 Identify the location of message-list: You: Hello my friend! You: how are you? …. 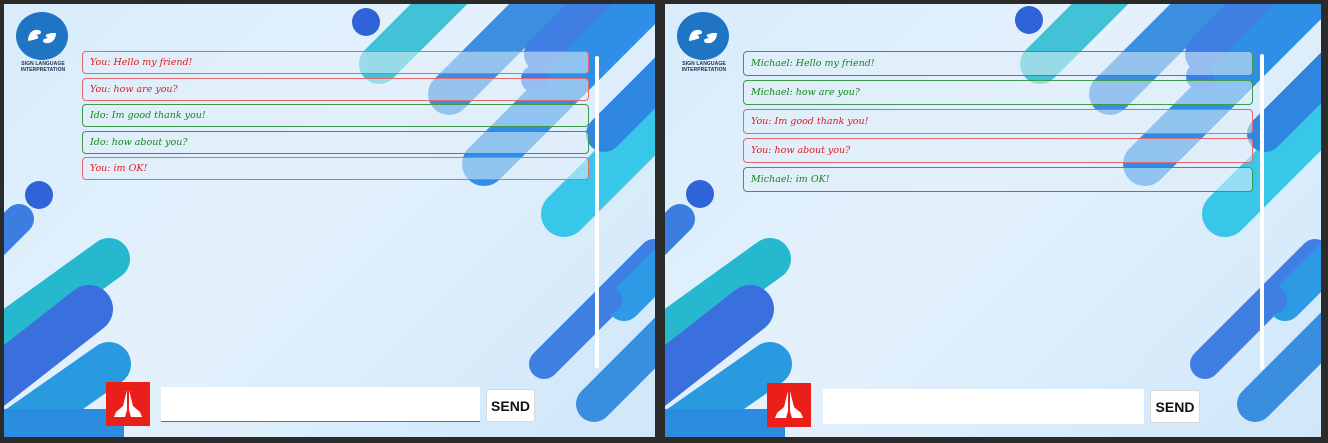
(335, 117).